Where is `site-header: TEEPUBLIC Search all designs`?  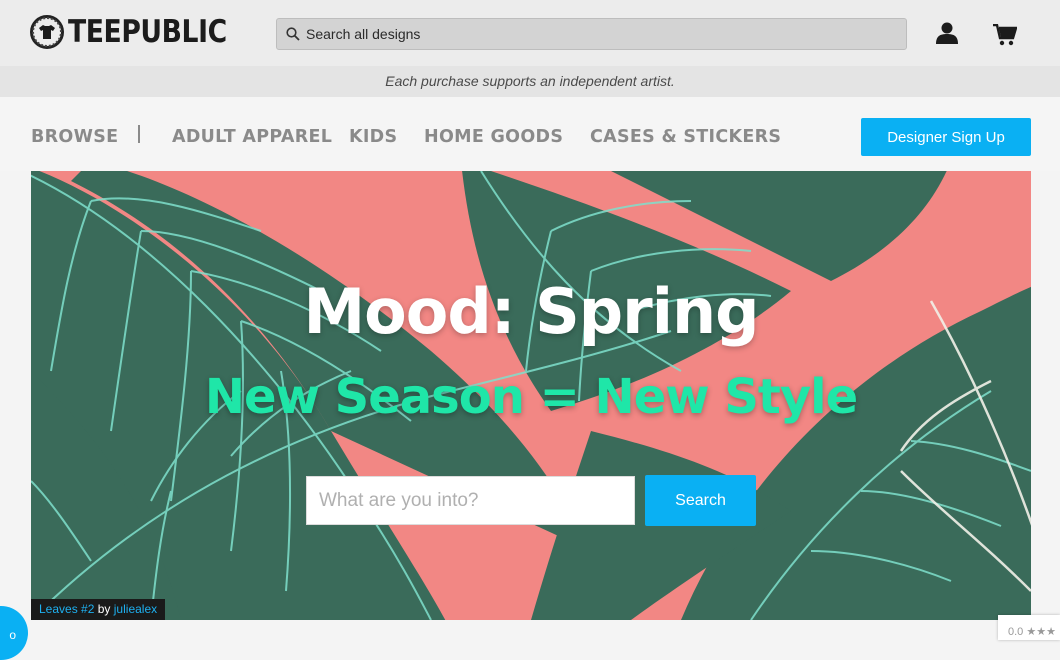
site-header: TEEPUBLIC Search all designs is located at coordinates (530, 33).